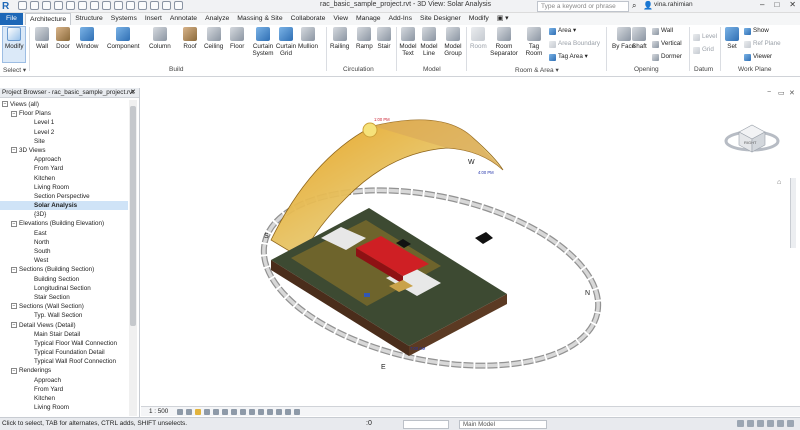  I want to click on tree-item: Living Room, so click(64, 407).